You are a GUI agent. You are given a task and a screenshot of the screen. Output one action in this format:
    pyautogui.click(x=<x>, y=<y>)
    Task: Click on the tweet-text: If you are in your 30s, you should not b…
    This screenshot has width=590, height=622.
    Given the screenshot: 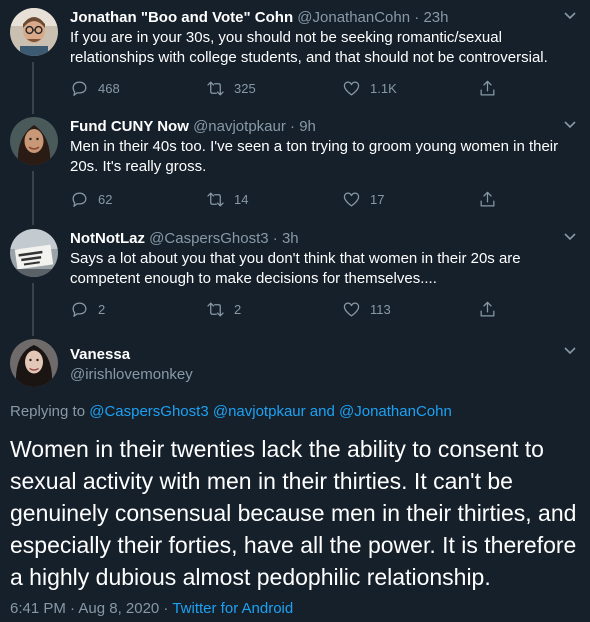 What is the action you would take?
    pyautogui.click(x=309, y=47)
    